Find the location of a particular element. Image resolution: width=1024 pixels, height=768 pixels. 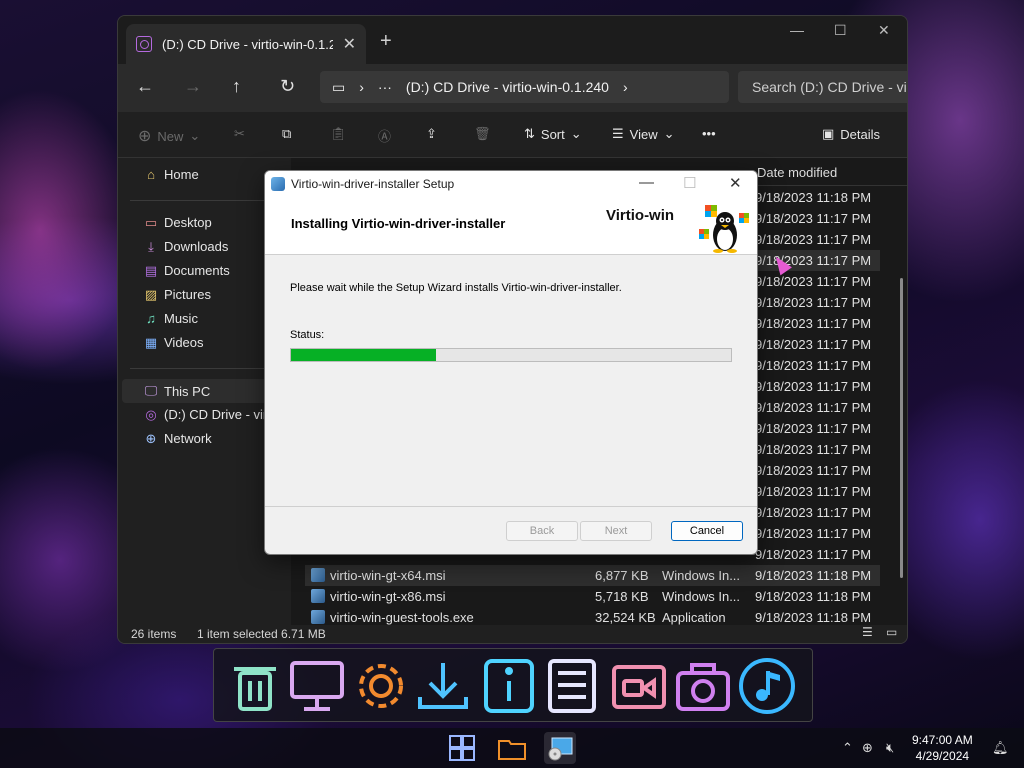

next-button: Next is located at coordinates (616, 531).